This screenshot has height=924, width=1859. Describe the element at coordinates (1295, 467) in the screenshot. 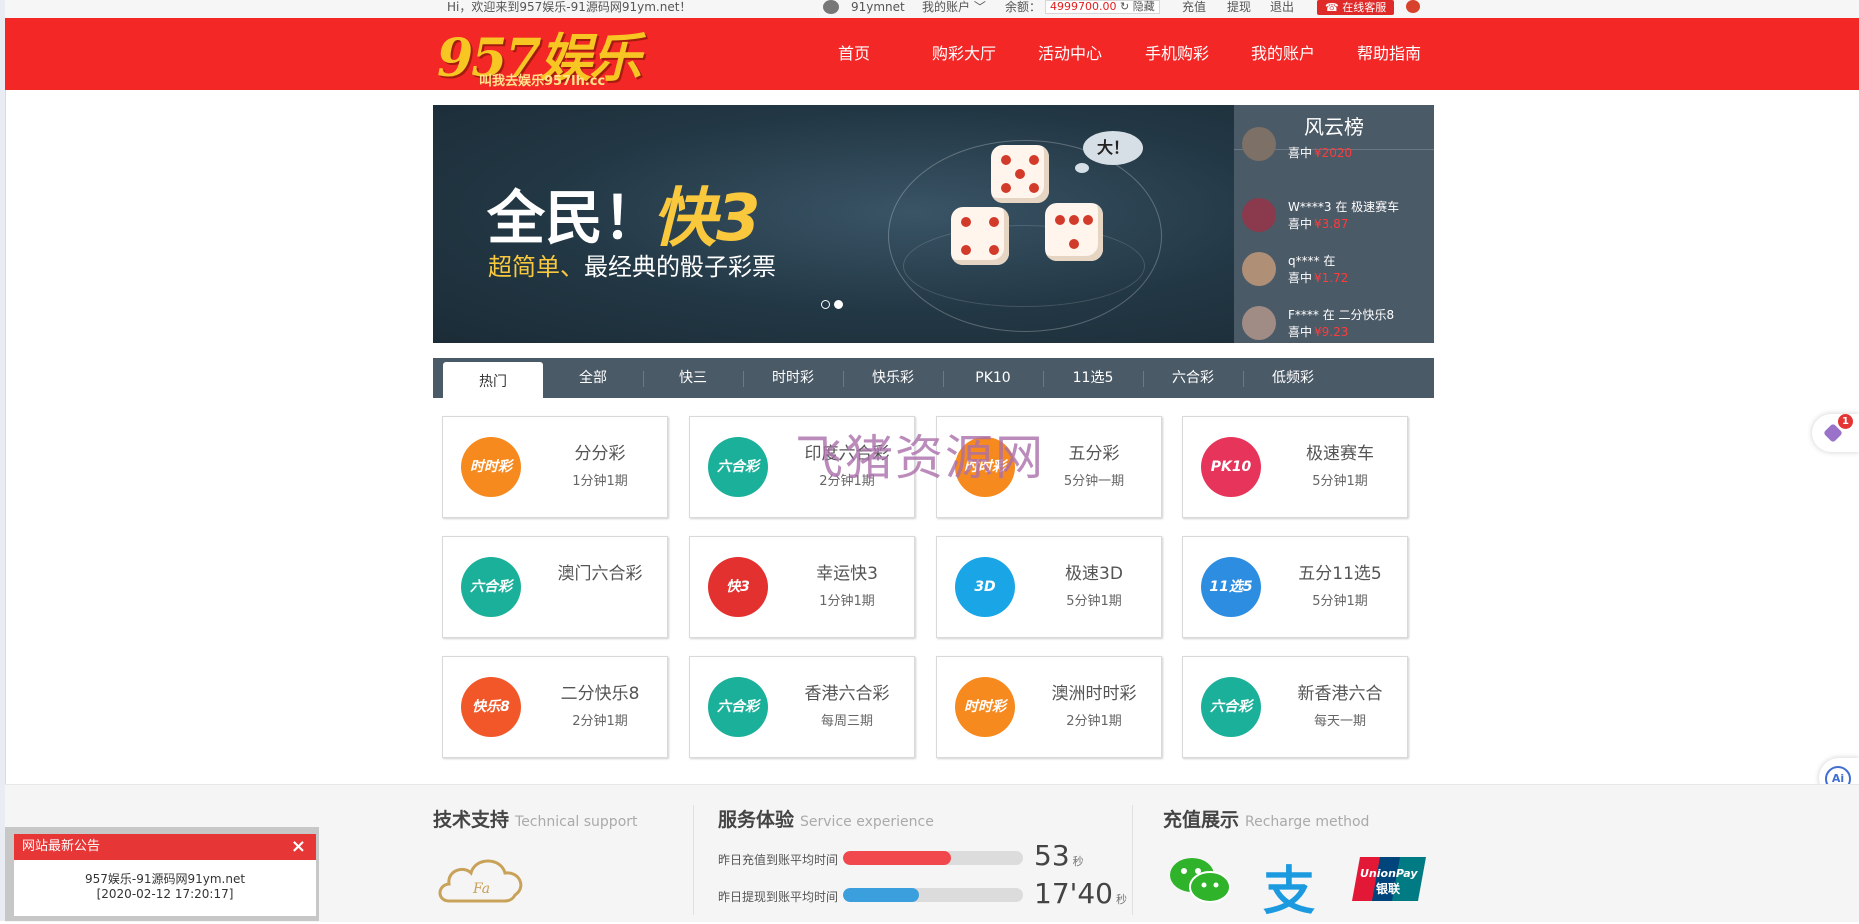

I see `game-card: PK10 极速赛车 5分钟1期` at that location.